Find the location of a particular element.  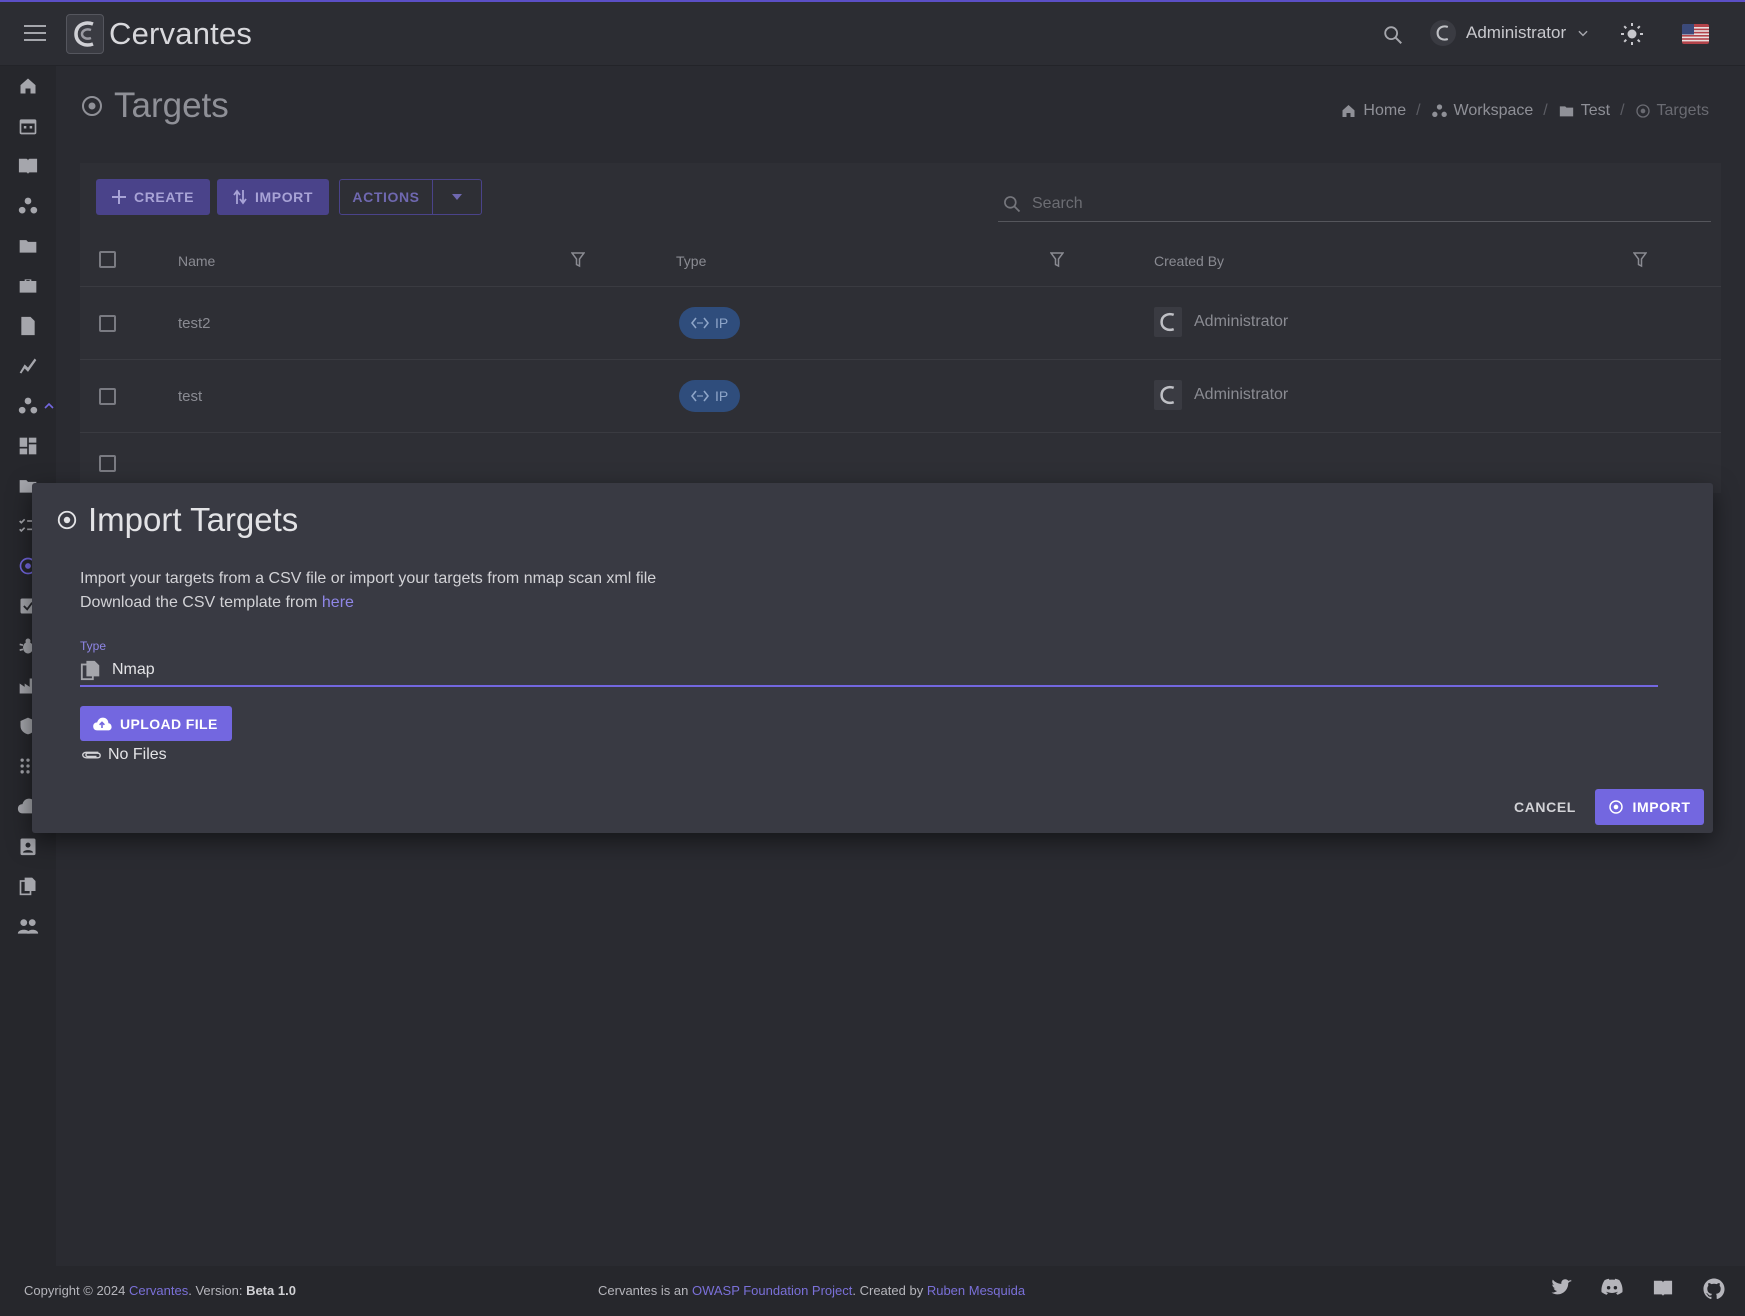

dashboard-icon is located at coordinates (28, 446).